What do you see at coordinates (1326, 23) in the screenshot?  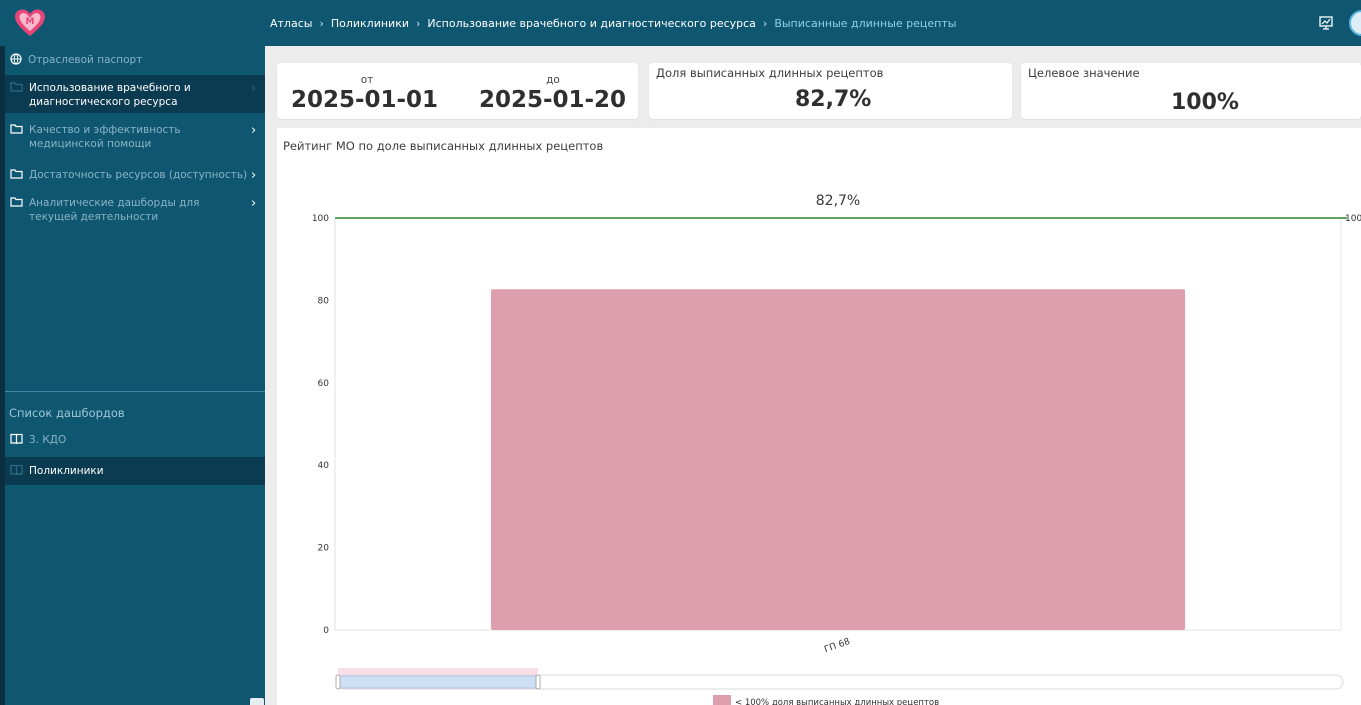 I see `report-icon` at bounding box center [1326, 23].